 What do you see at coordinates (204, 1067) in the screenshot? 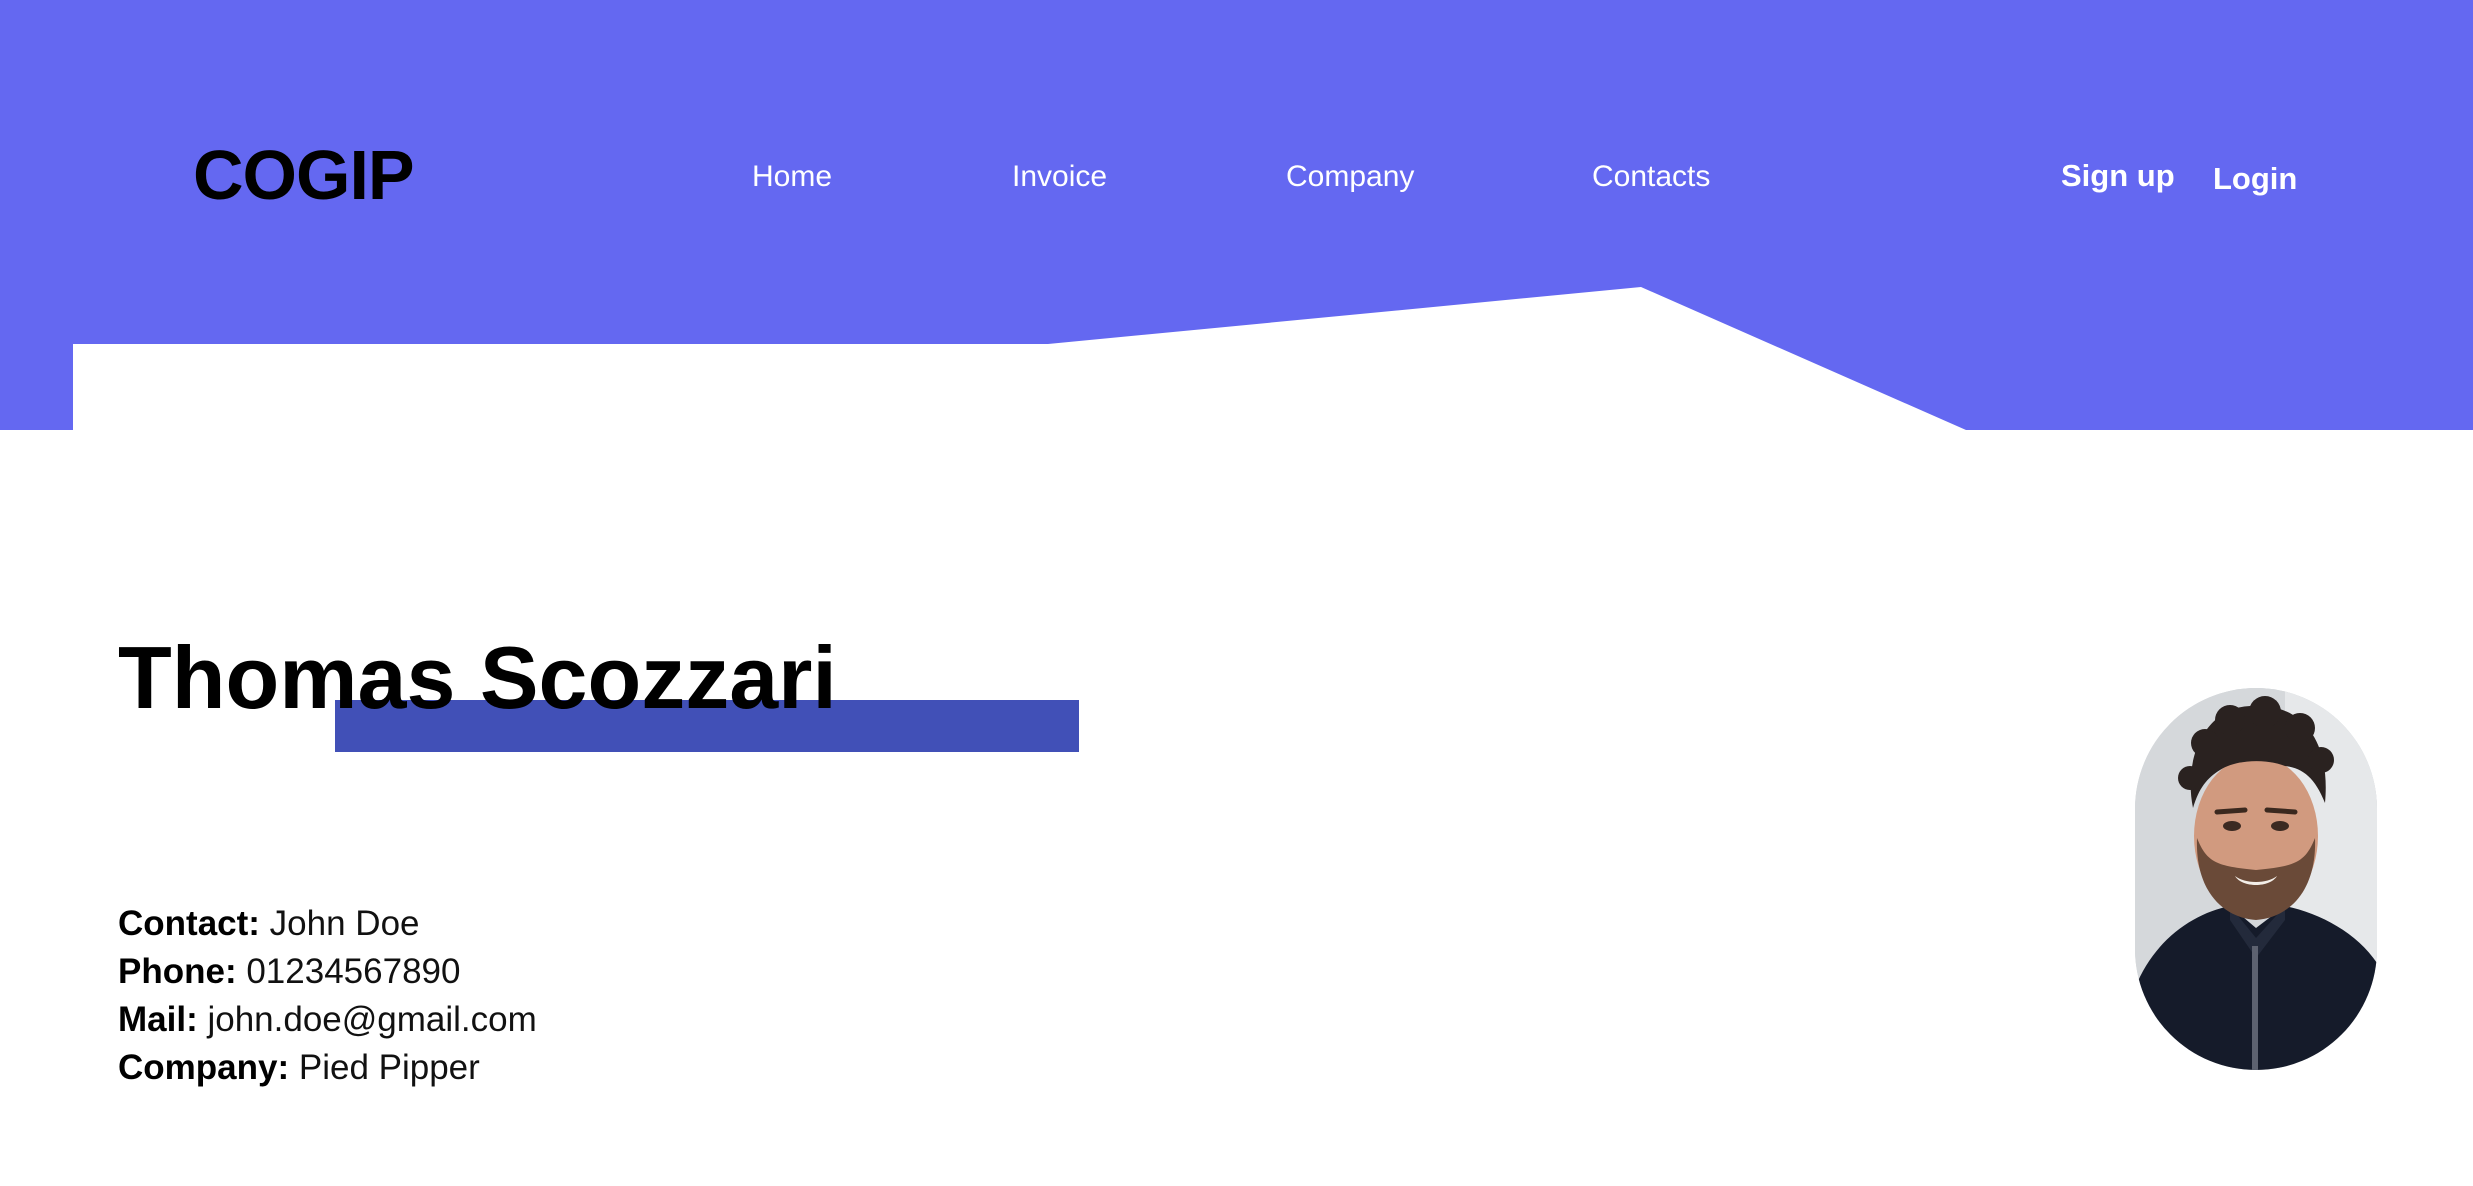
I see `detail-label: Company:` at bounding box center [204, 1067].